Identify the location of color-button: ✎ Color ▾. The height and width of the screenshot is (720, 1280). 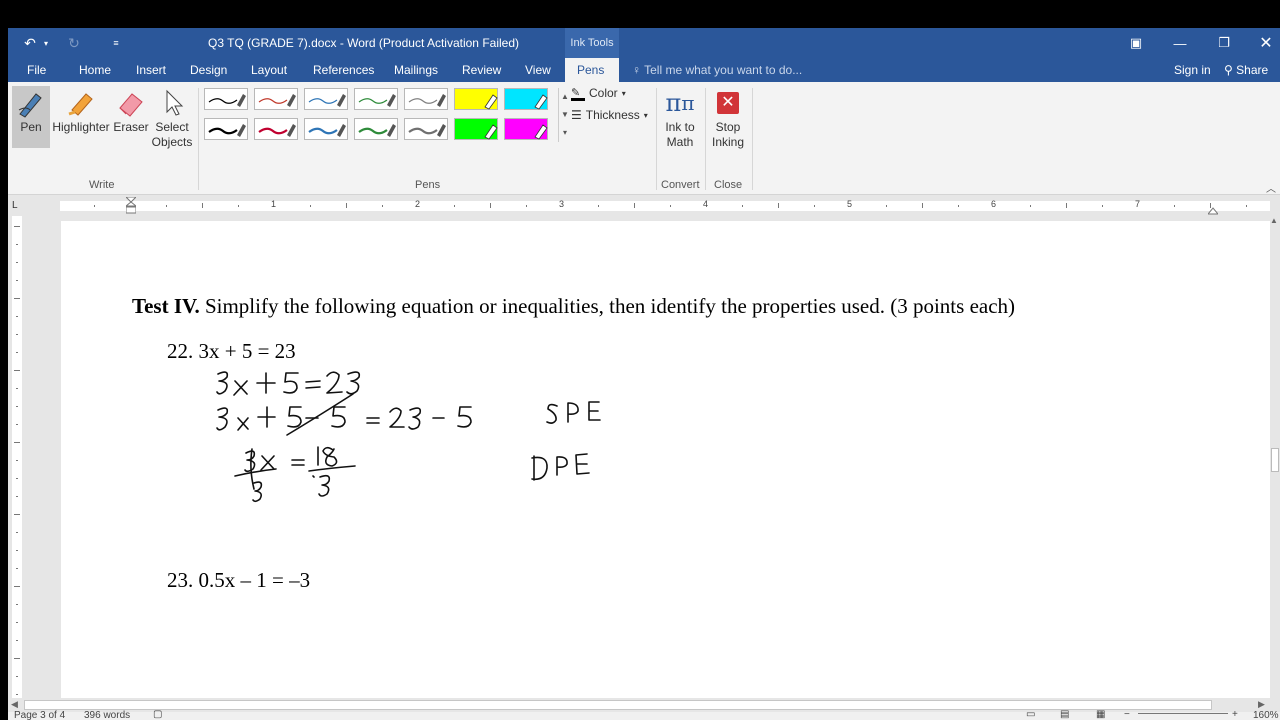
(598, 93).